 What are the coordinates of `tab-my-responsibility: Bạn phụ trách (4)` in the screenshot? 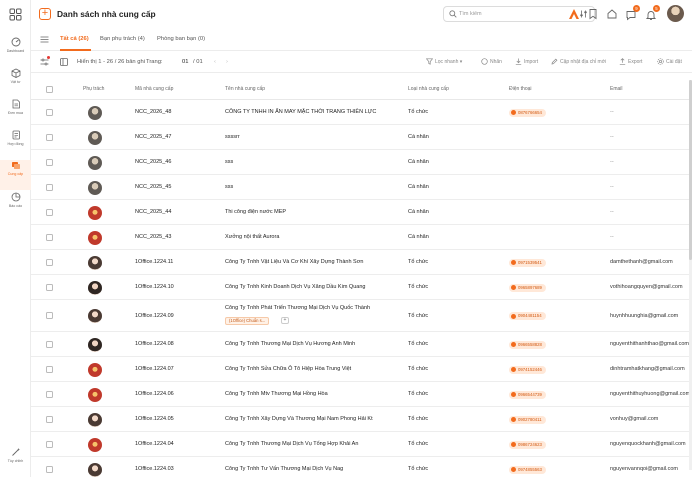 It's located at (122, 39).